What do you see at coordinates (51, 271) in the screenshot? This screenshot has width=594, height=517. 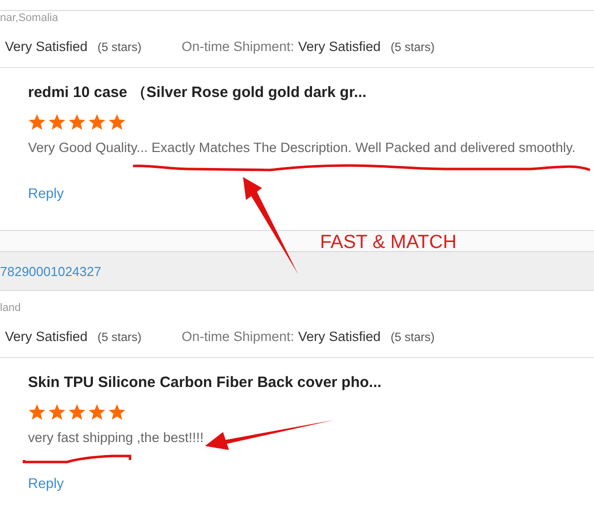 I see `order-number-link: 78290001024327` at bounding box center [51, 271].